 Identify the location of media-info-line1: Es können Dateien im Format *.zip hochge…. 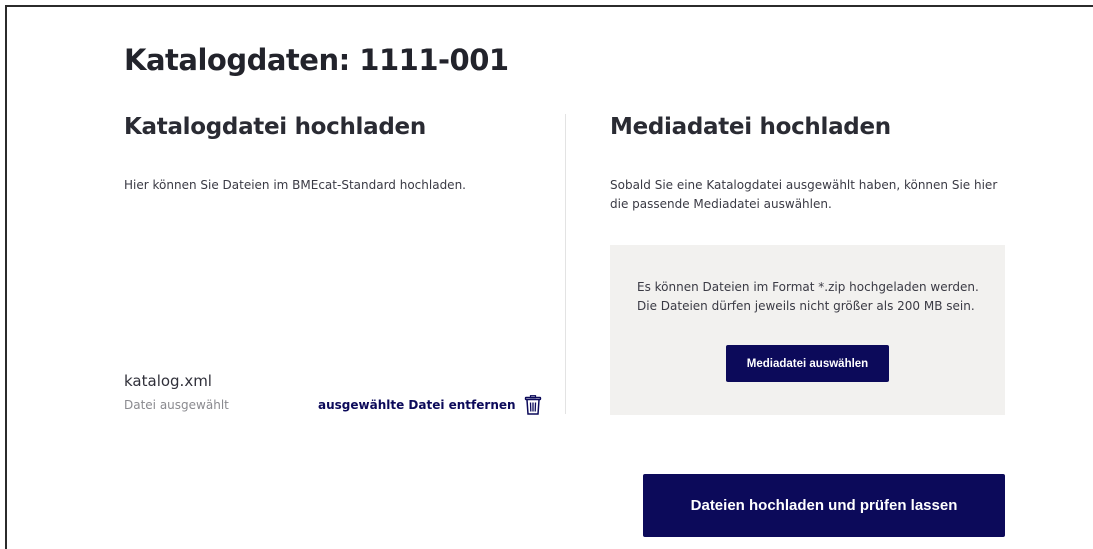
(808, 287).